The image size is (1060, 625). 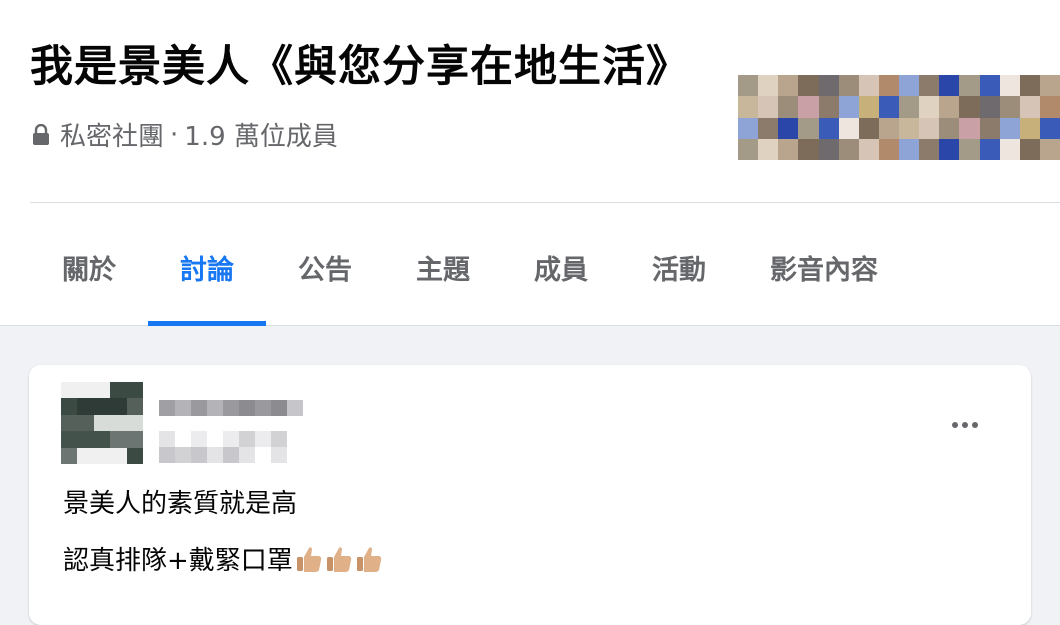 I want to click on tab-events: 活動, so click(x=679, y=275).